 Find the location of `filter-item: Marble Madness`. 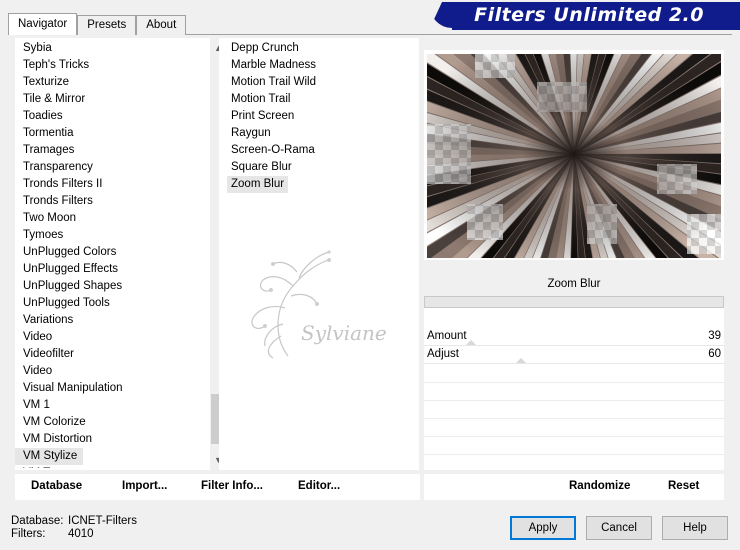

filter-item: Marble Madness is located at coordinates (319, 65).